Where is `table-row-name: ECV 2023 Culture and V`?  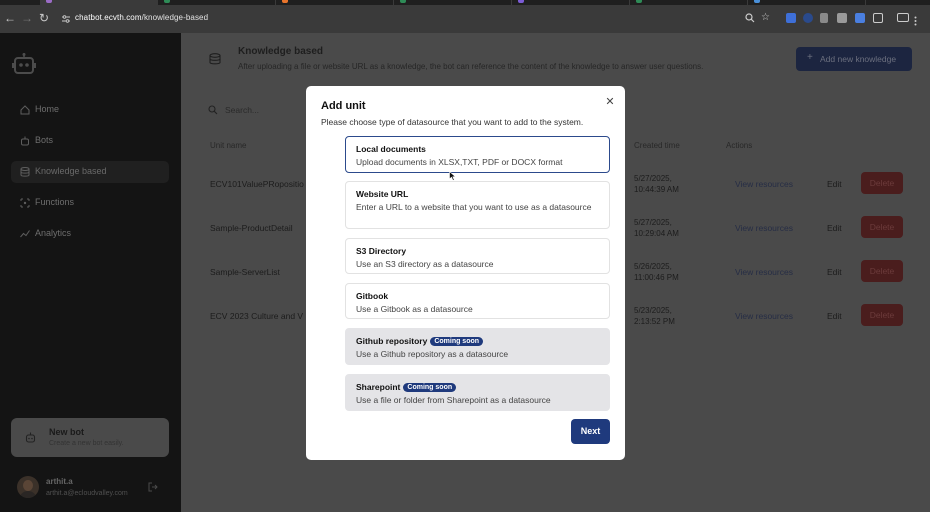 table-row-name: ECV 2023 Culture and V is located at coordinates (256, 316).